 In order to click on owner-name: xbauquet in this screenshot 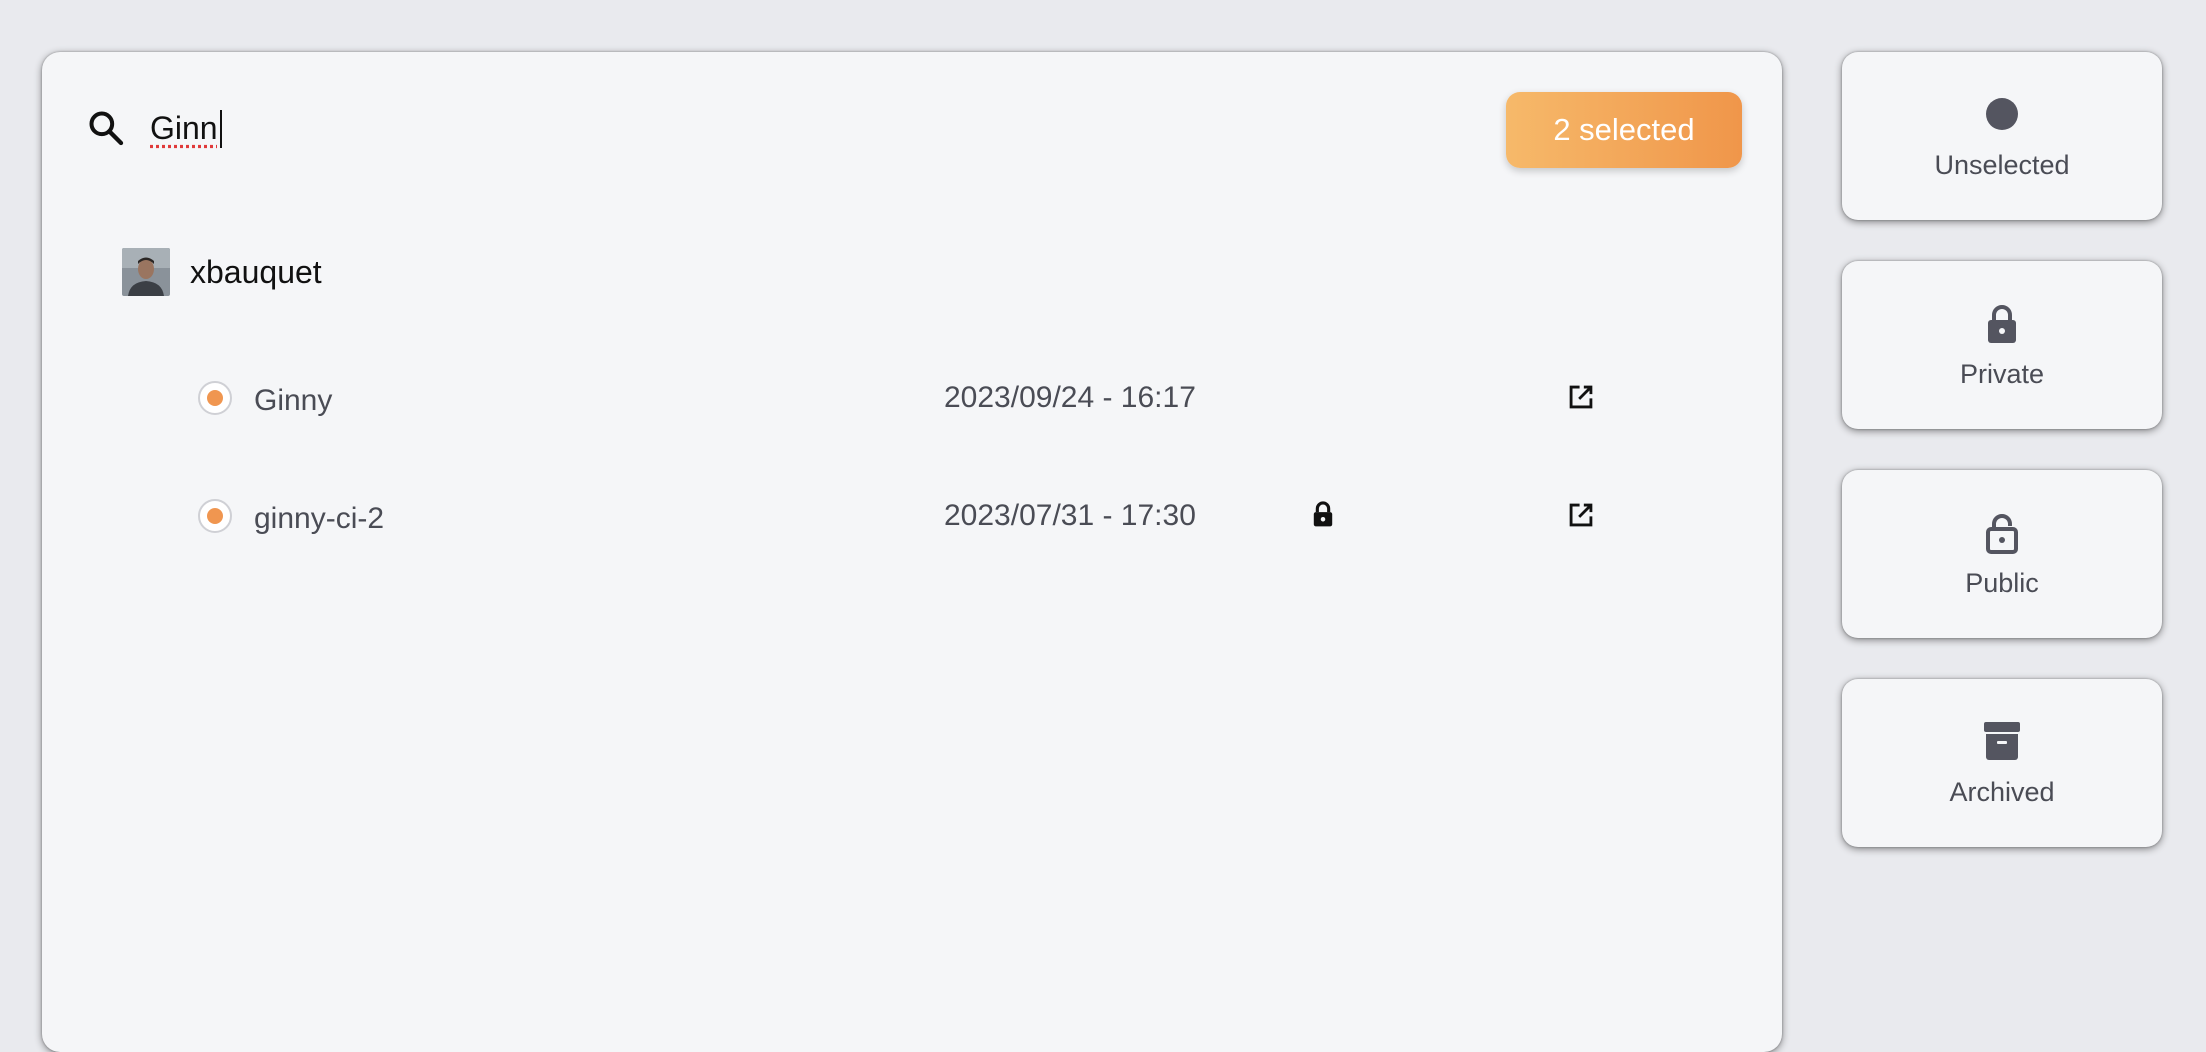, I will do `click(256, 272)`.